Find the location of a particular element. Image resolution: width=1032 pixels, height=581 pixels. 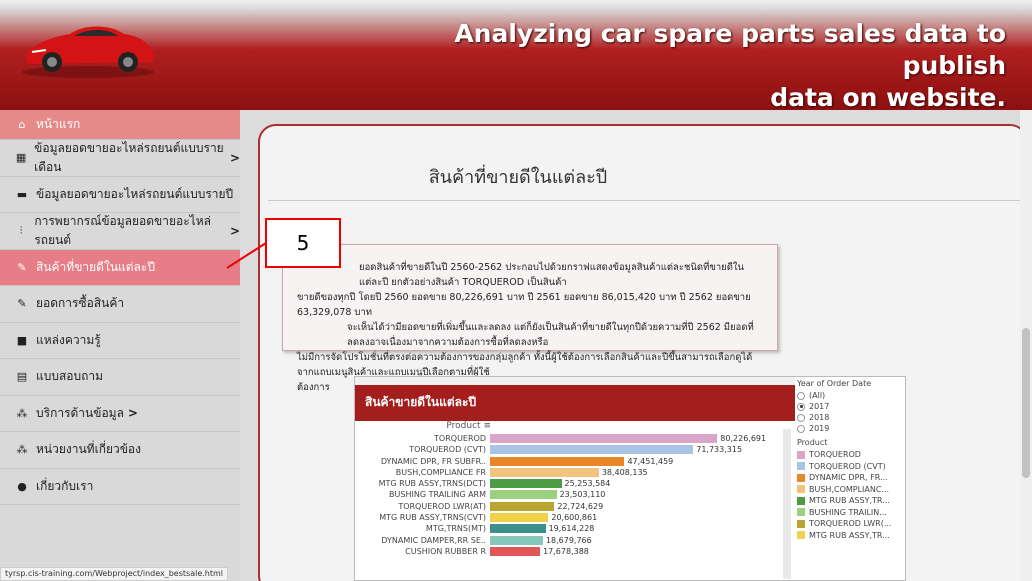

year-filter-options: (All) 2017 2018 2019 is located at coordinates (851, 412).